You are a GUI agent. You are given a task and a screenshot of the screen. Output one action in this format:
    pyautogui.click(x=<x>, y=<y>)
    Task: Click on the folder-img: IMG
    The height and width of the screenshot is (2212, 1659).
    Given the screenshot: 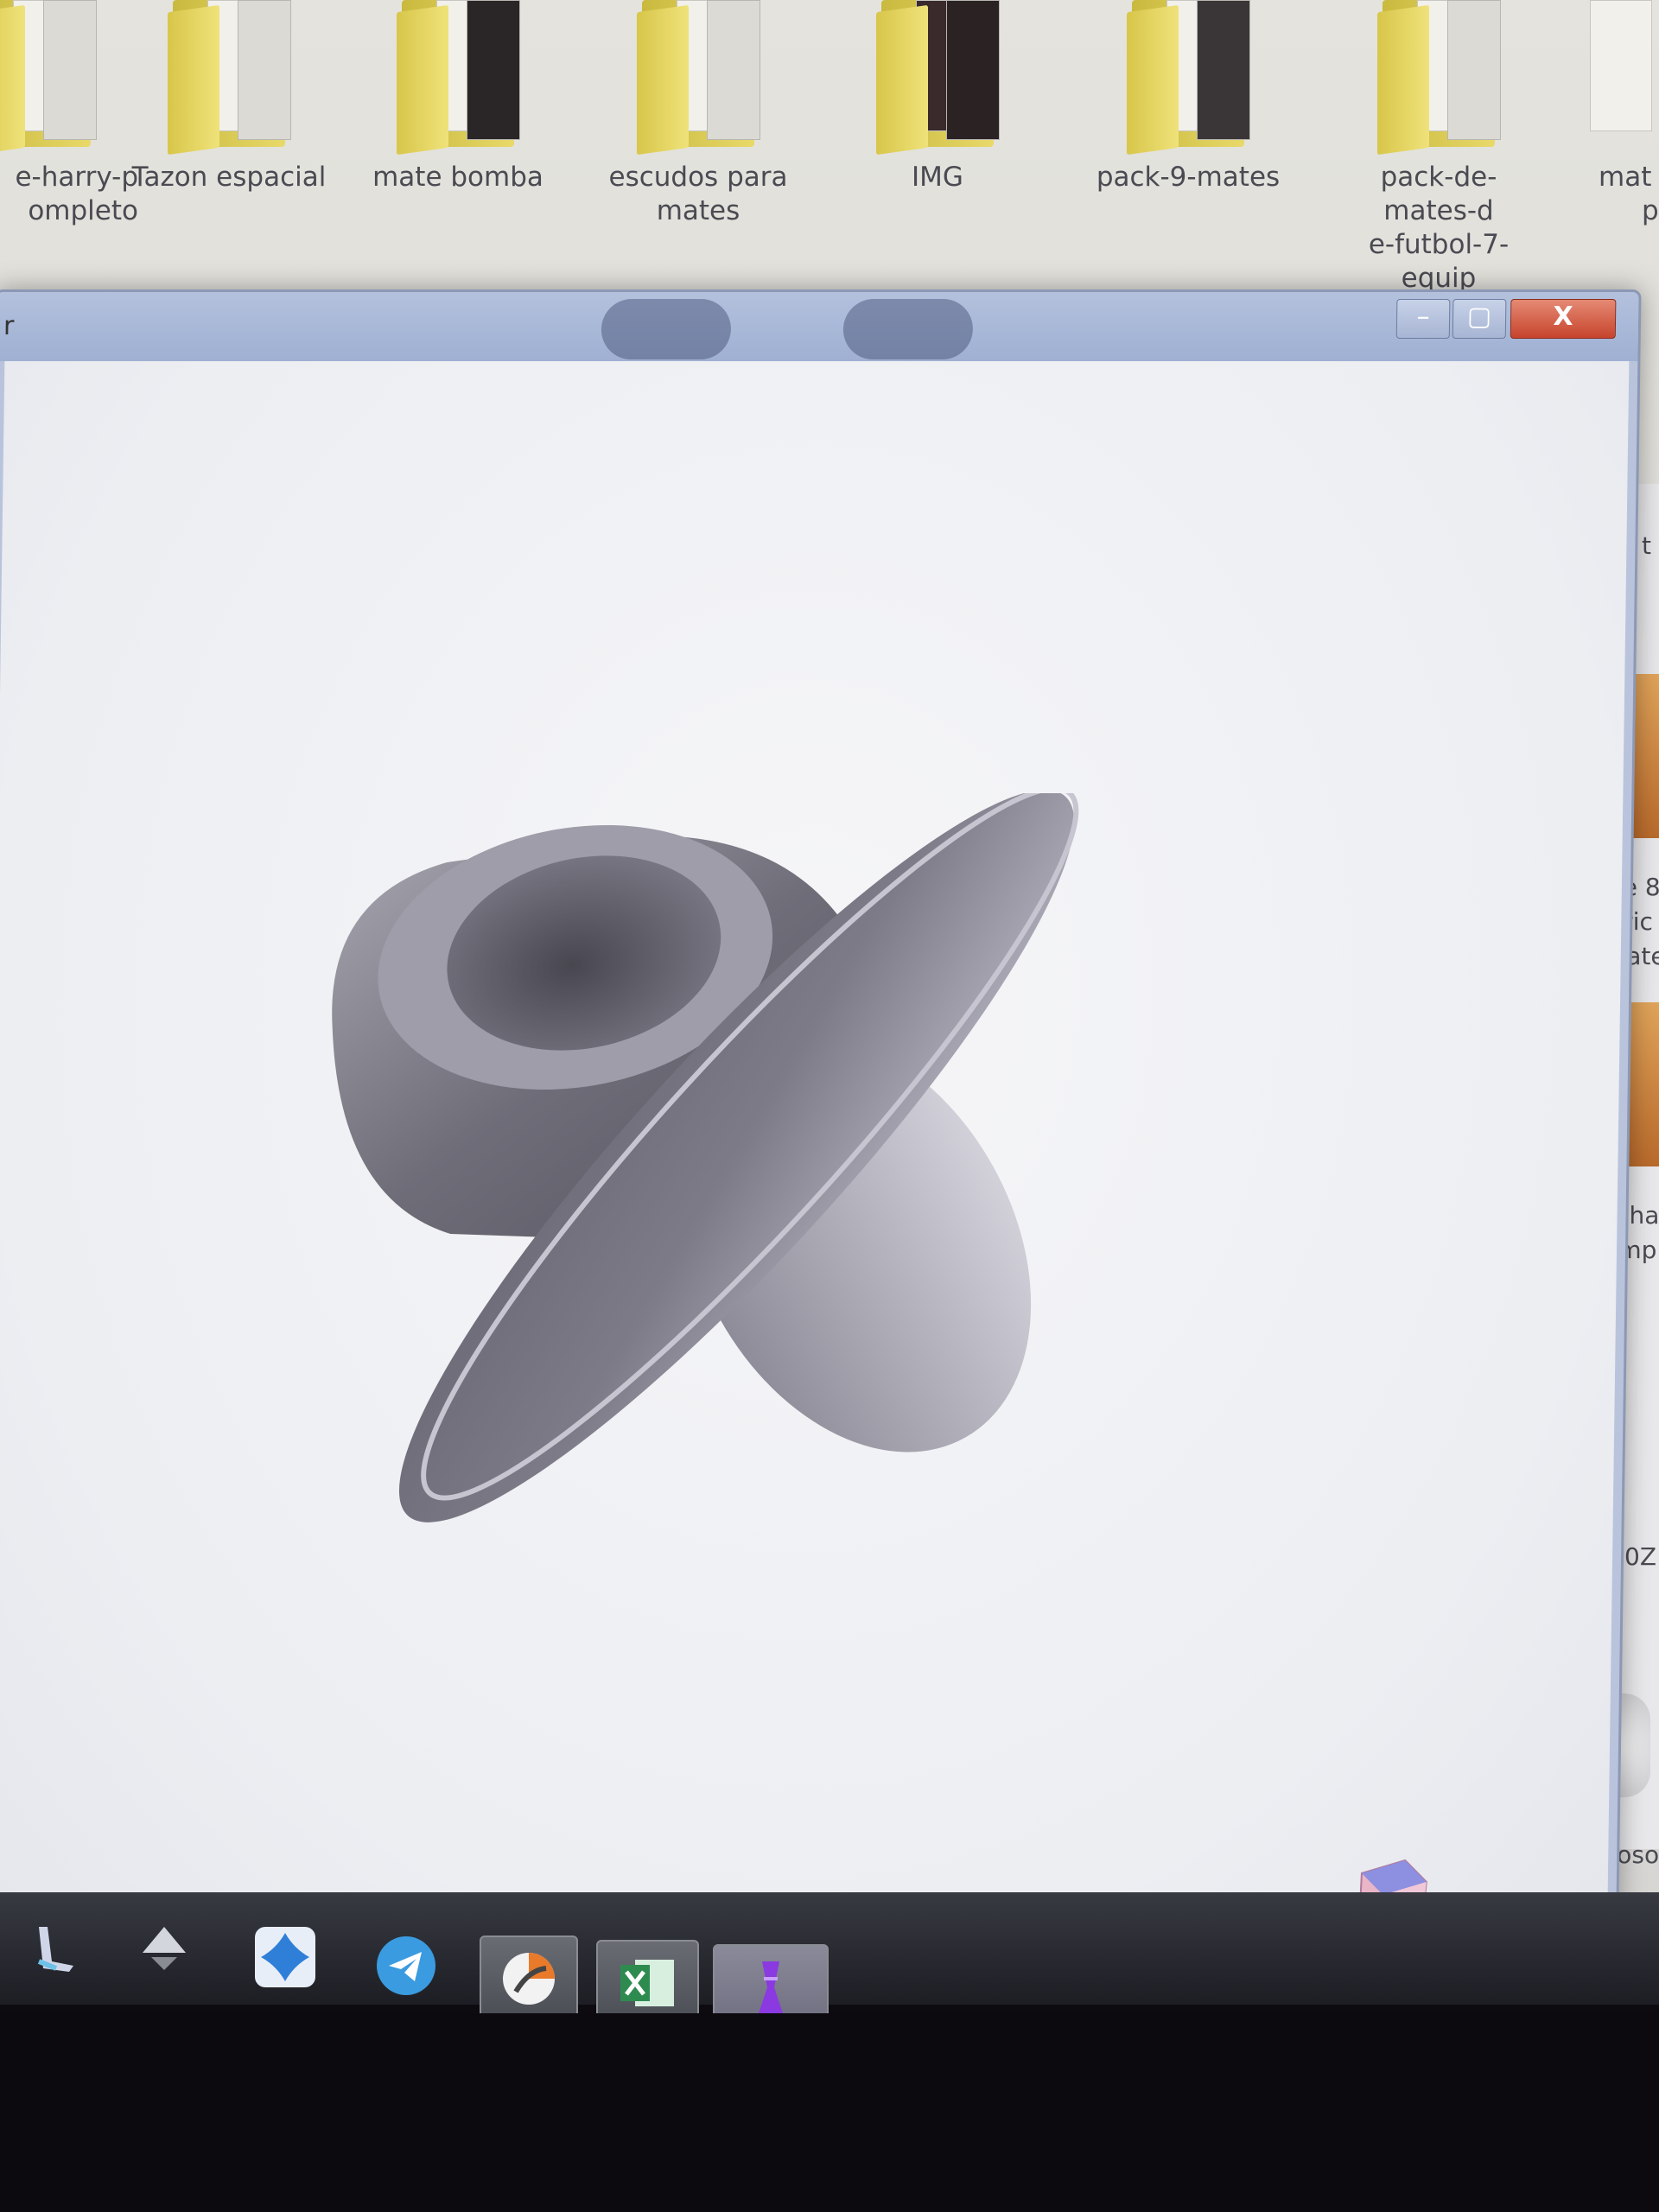 What is the action you would take?
    pyautogui.click(x=937, y=97)
    